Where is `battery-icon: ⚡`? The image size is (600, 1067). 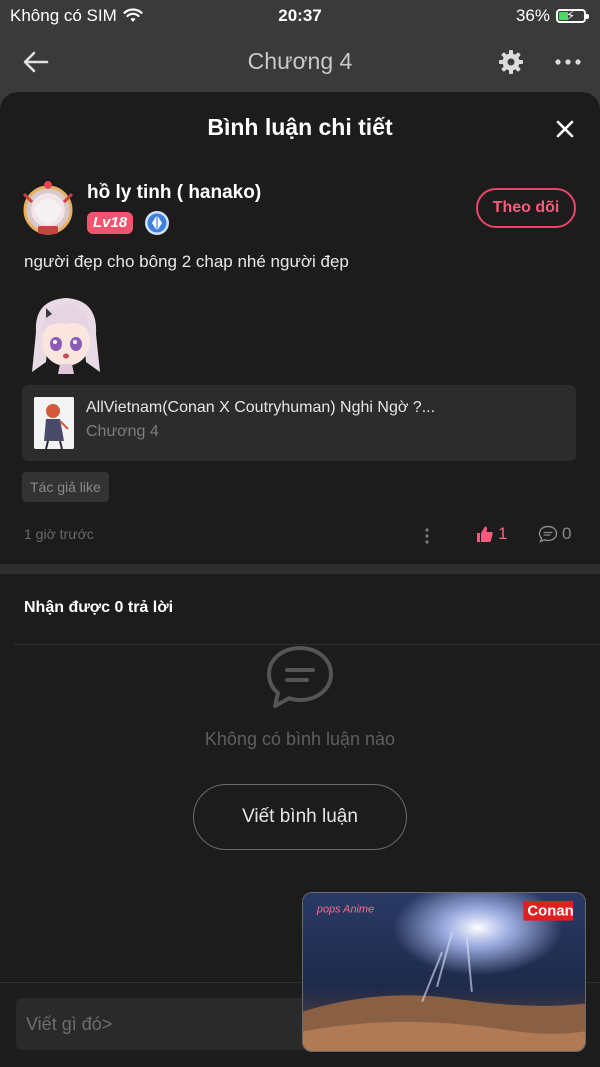 battery-icon: ⚡ is located at coordinates (572, 15).